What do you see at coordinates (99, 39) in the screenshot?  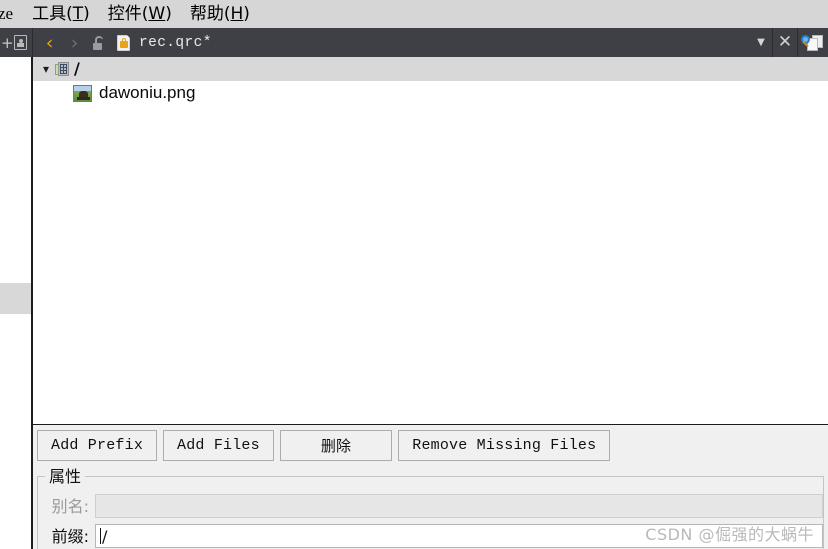 I see `padlock-shackle` at bounding box center [99, 39].